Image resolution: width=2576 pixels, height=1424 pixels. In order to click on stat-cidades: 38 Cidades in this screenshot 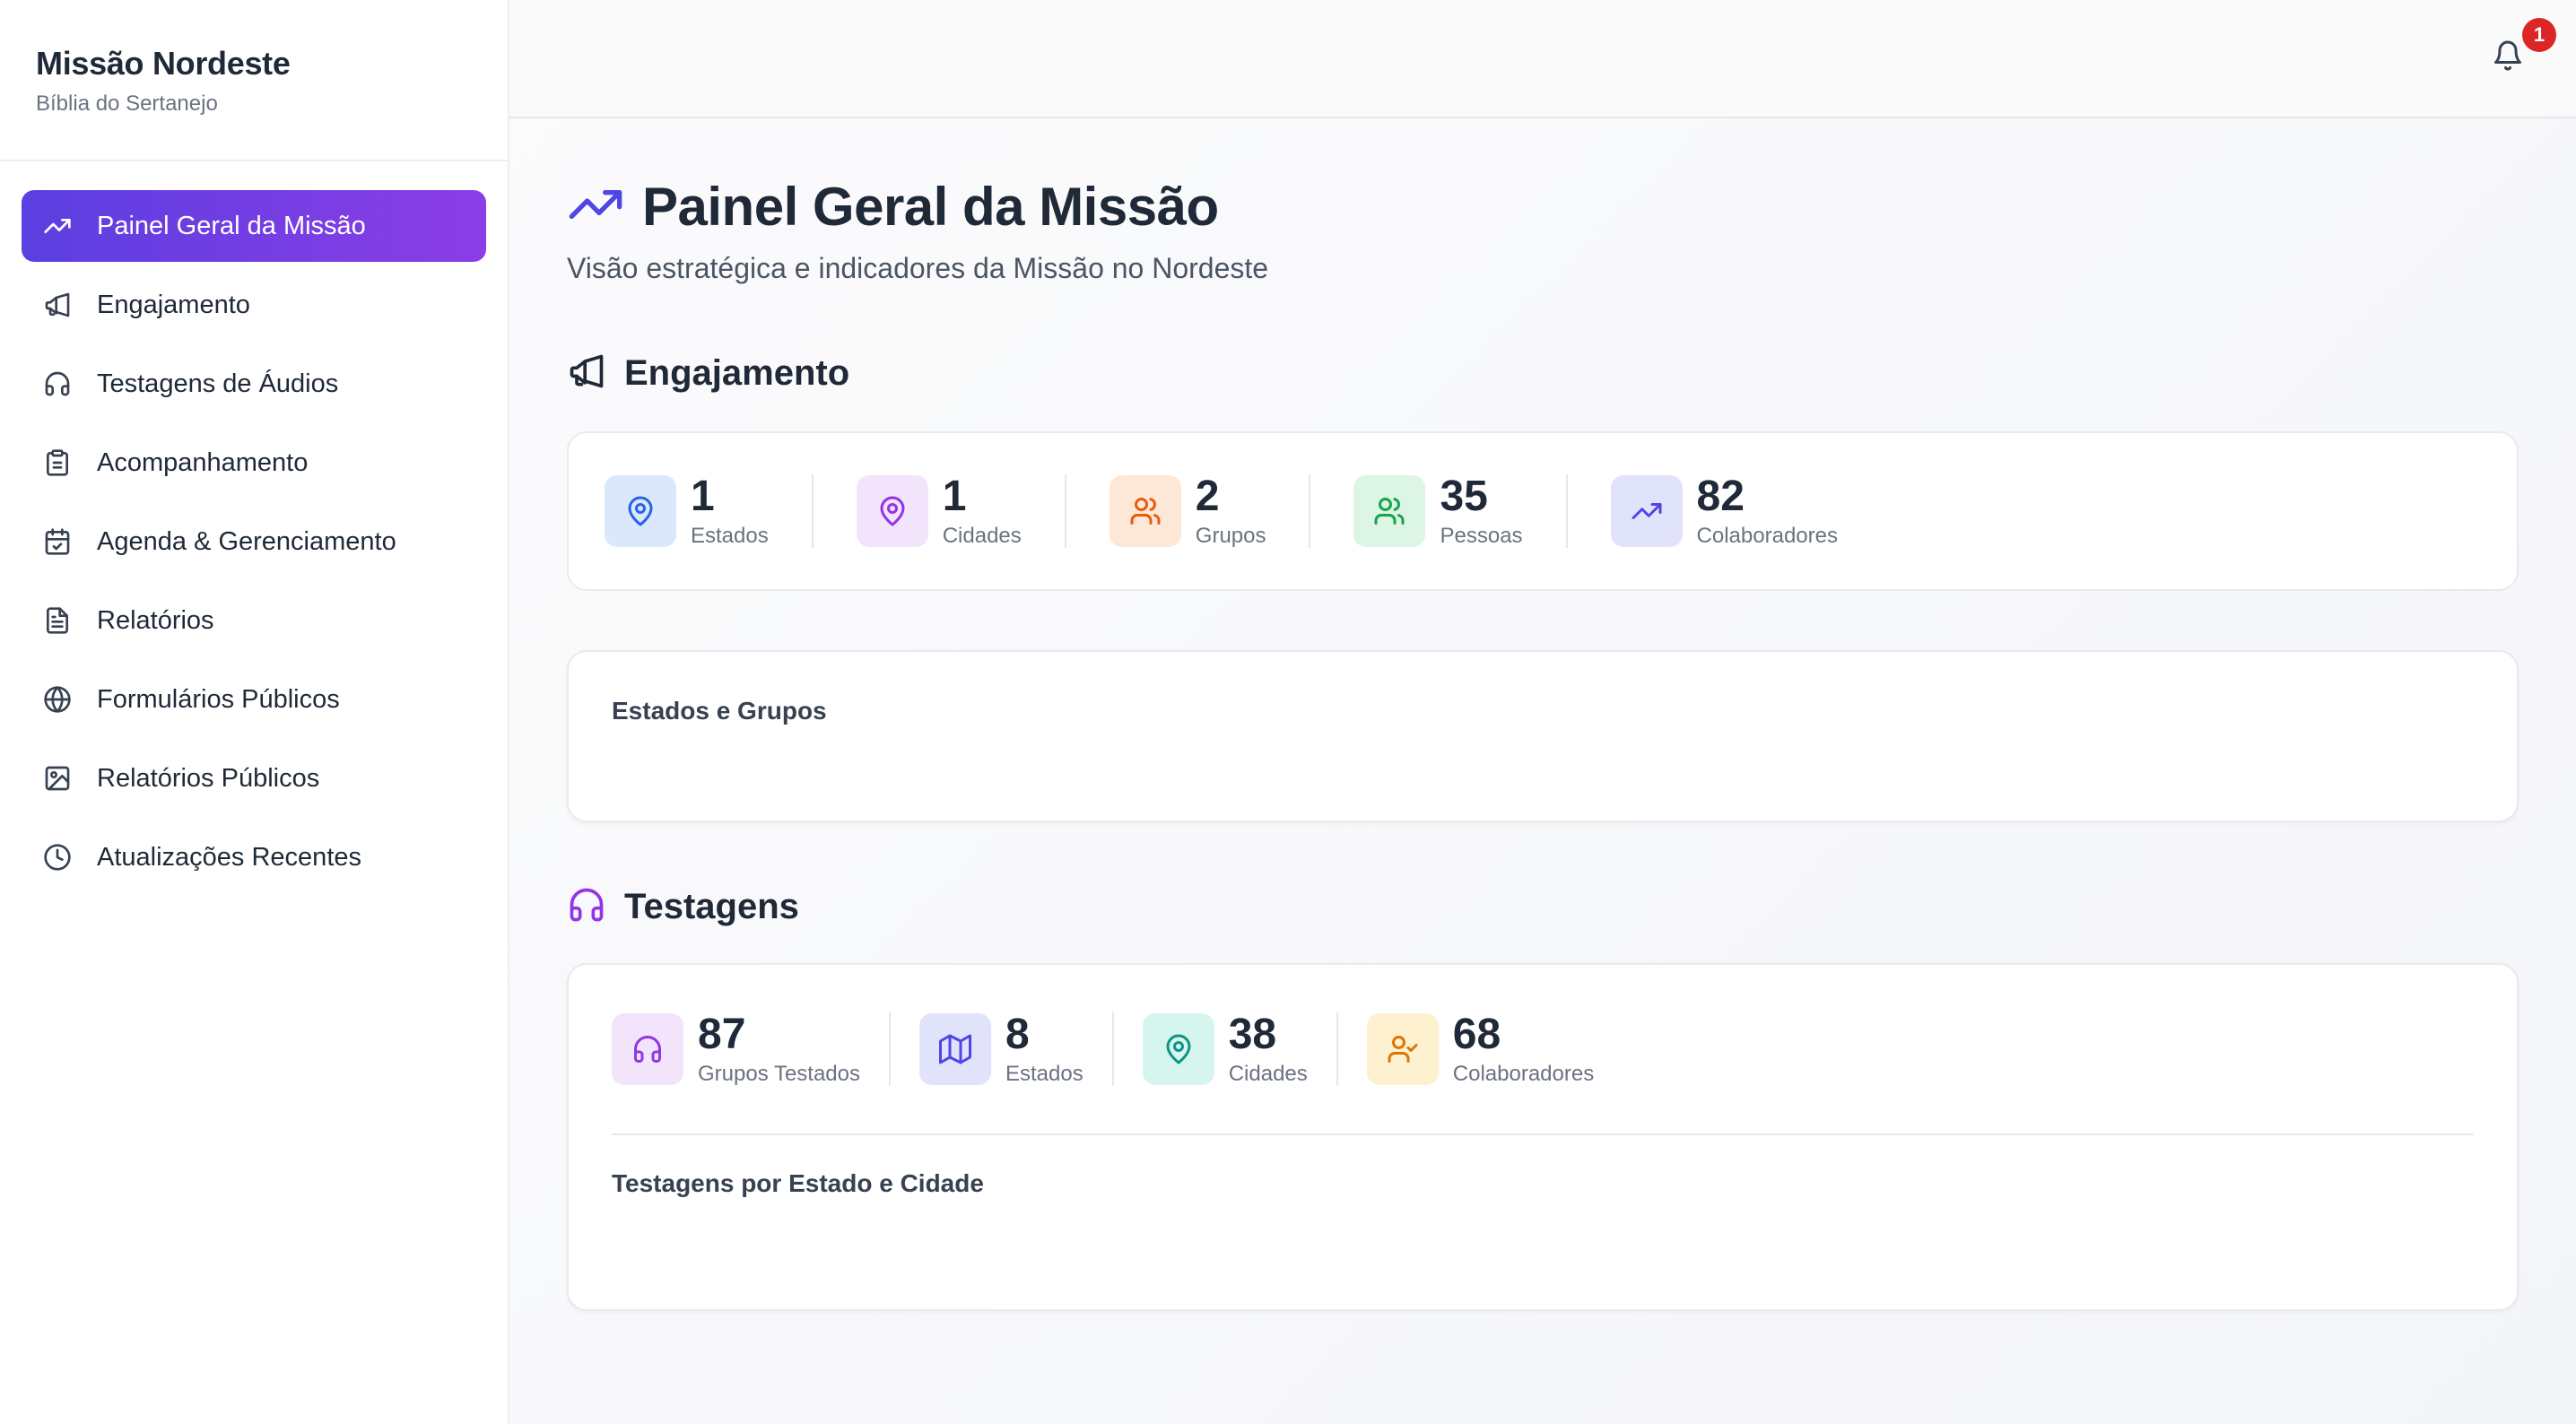, I will do `click(1225, 1049)`.